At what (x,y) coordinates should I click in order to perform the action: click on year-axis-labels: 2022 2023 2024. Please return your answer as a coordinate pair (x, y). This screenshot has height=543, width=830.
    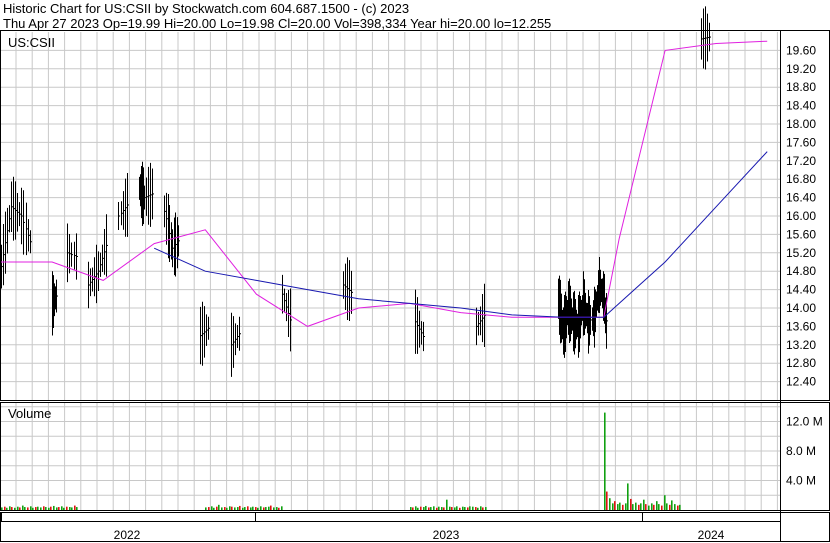
    Looking at the image, I should click on (419, 535).